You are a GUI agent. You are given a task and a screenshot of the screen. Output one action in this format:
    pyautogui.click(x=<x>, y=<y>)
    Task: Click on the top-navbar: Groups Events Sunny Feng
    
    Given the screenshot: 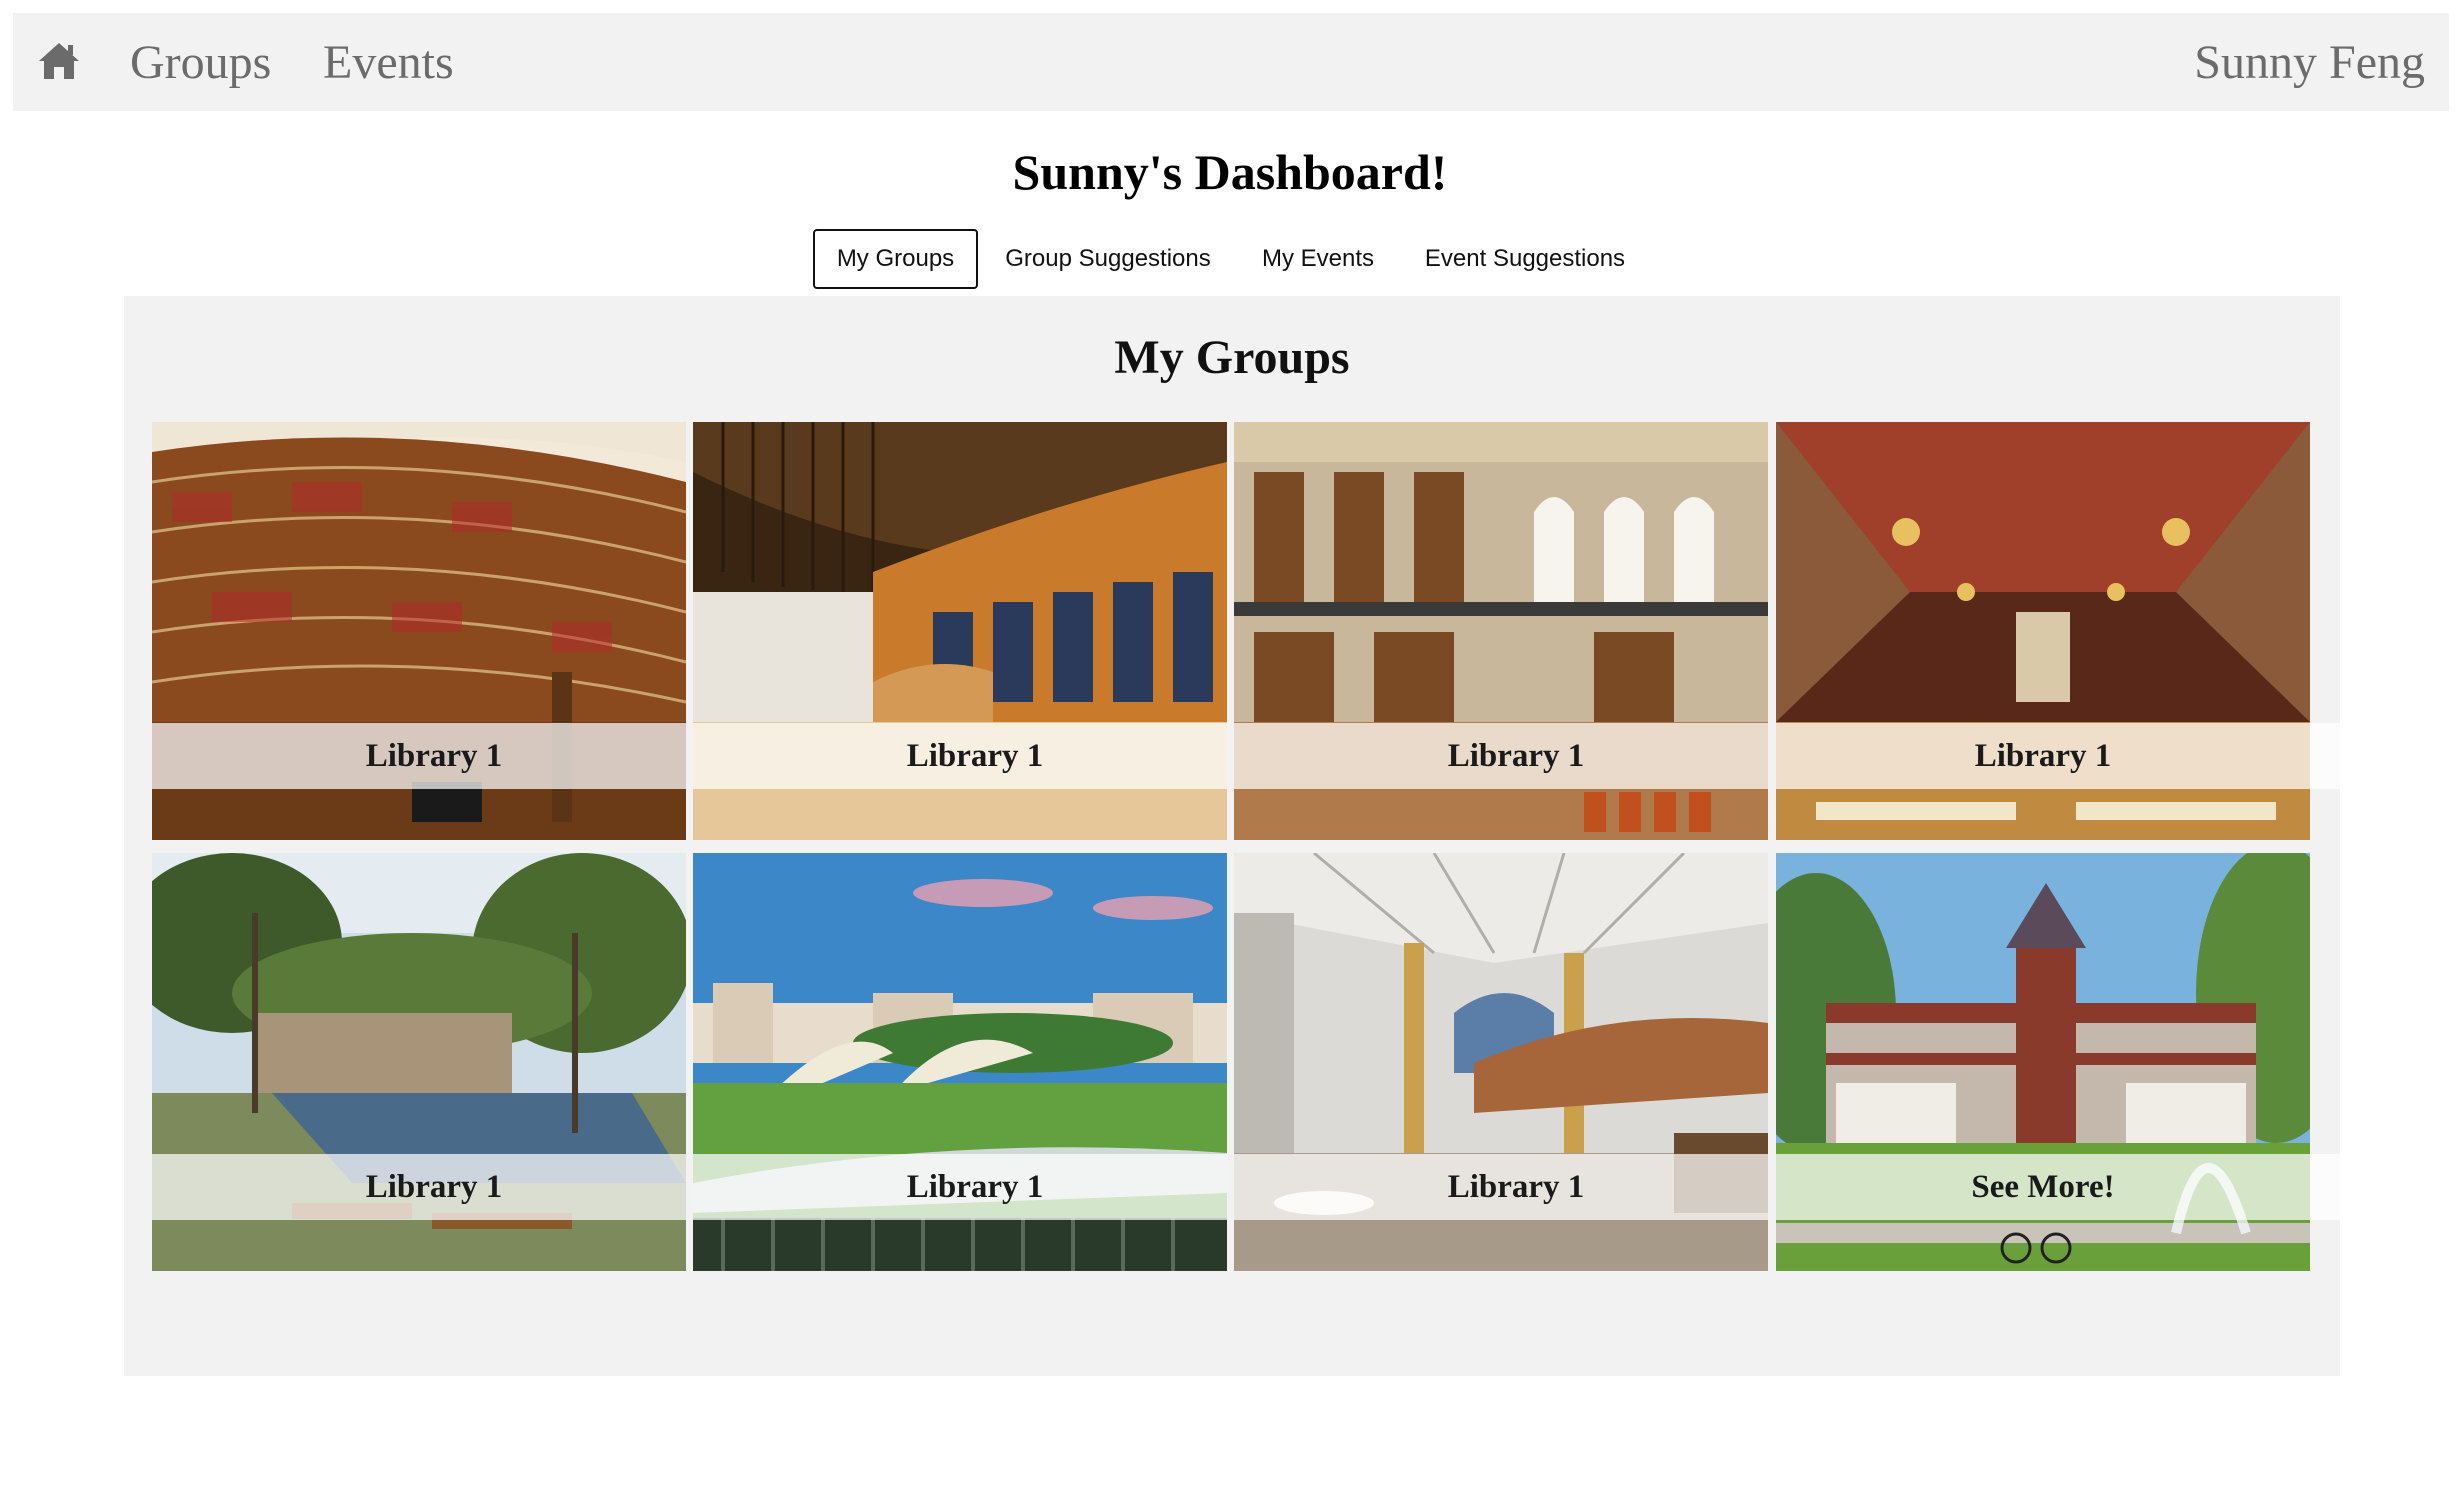 What is the action you would take?
    pyautogui.click(x=1231, y=62)
    